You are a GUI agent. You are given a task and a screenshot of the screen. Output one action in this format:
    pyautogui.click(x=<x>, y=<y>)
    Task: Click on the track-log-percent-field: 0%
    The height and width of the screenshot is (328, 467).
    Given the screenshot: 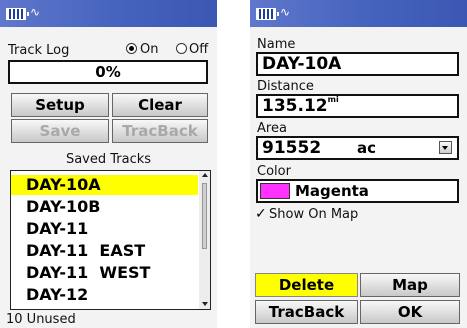 What is the action you would take?
    pyautogui.click(x=108, y=72)
    